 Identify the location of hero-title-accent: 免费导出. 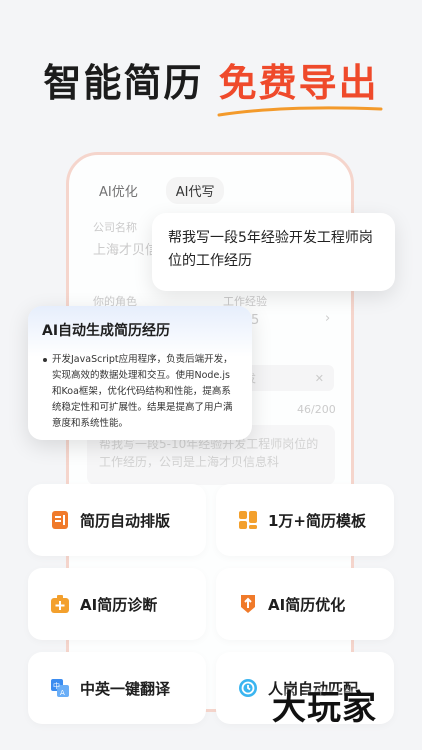
(300, 84).